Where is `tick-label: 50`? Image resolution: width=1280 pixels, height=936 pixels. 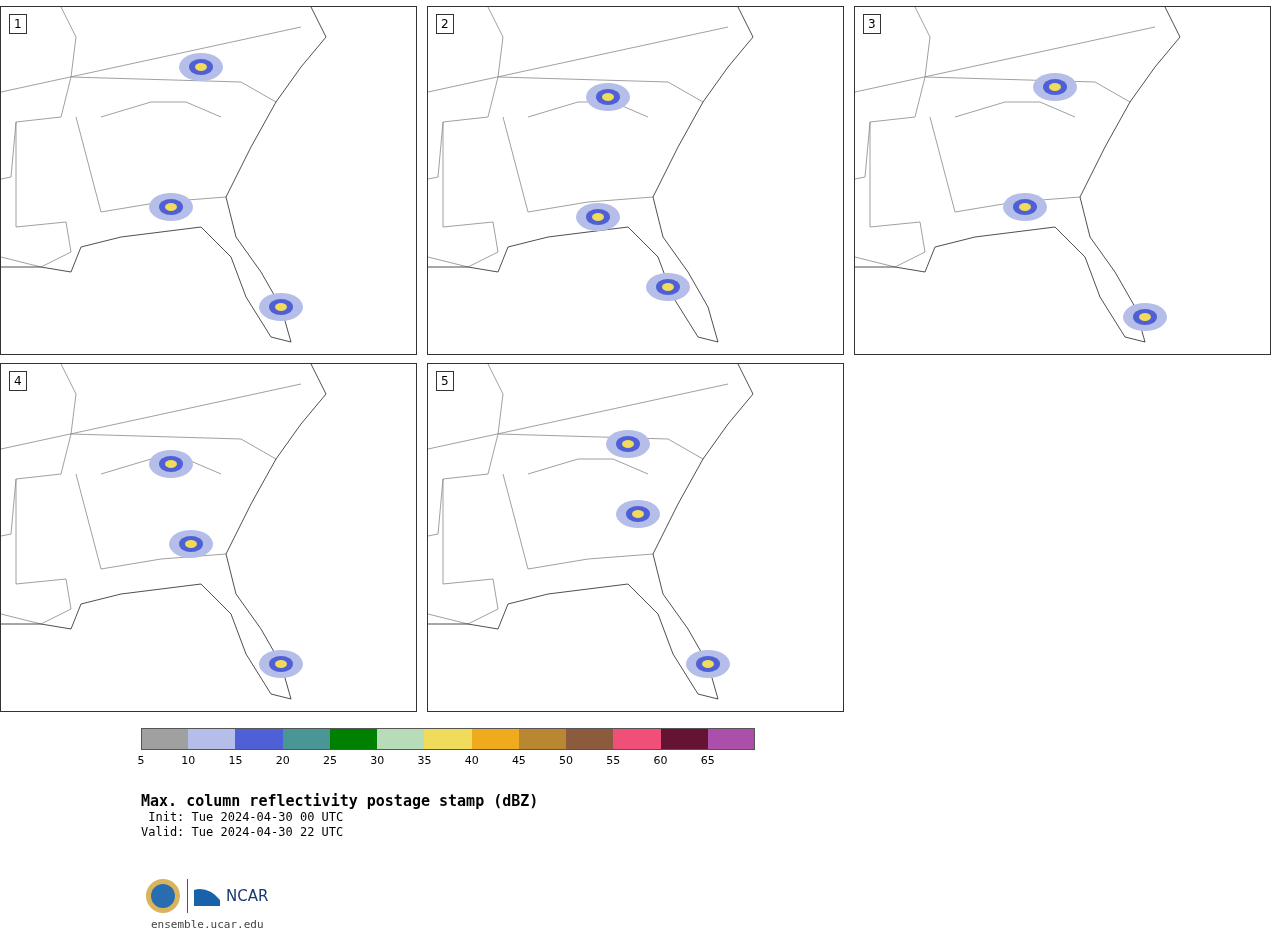
tick-label: 50 is located at coordinates (566, 760).